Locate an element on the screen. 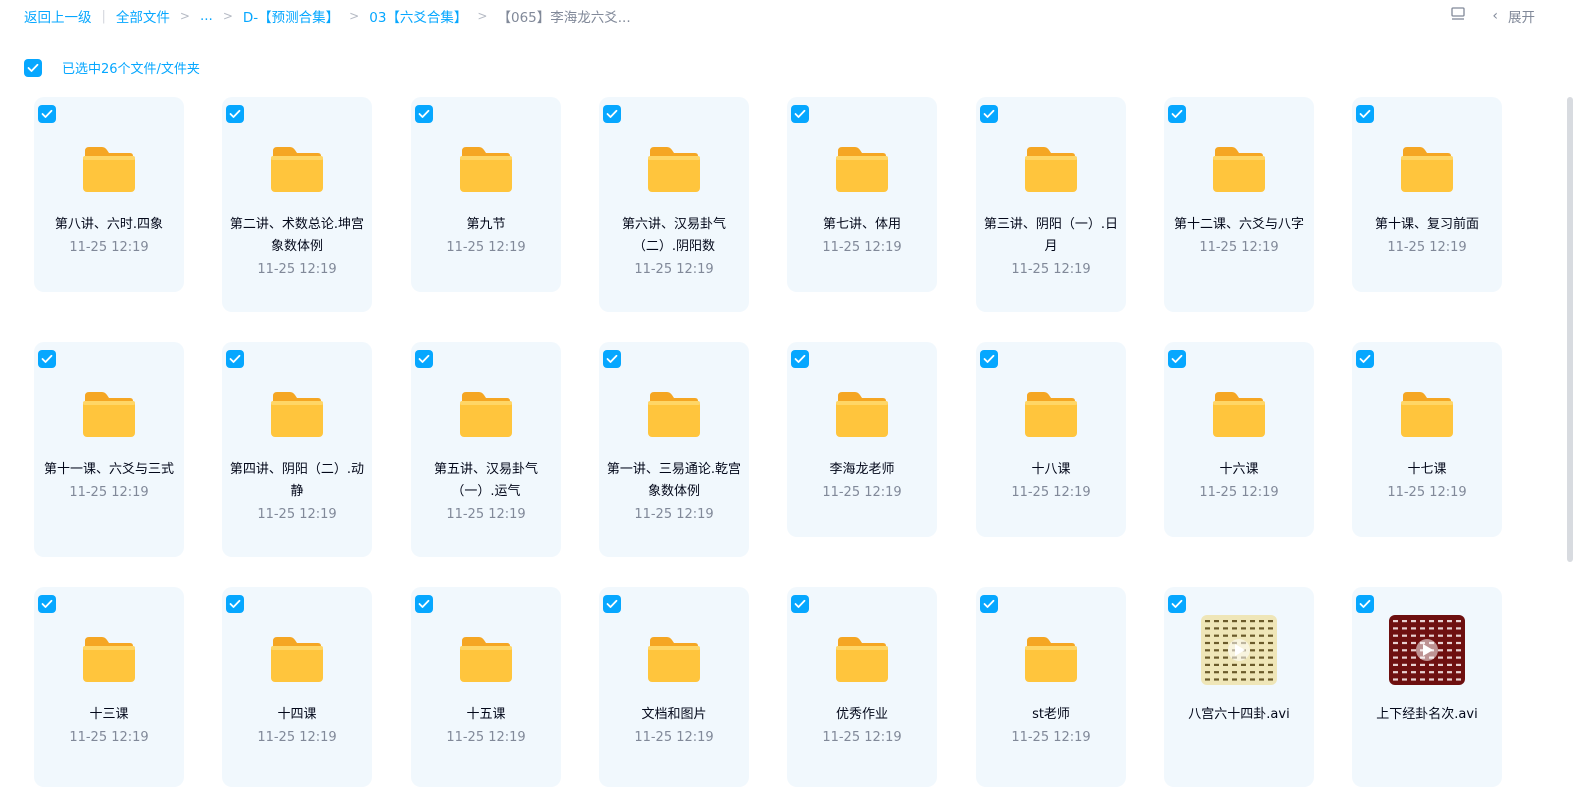 The image size is (1583, 787). item-info: 八宫六十四卦.avi is located at coordinates (1239, 715).